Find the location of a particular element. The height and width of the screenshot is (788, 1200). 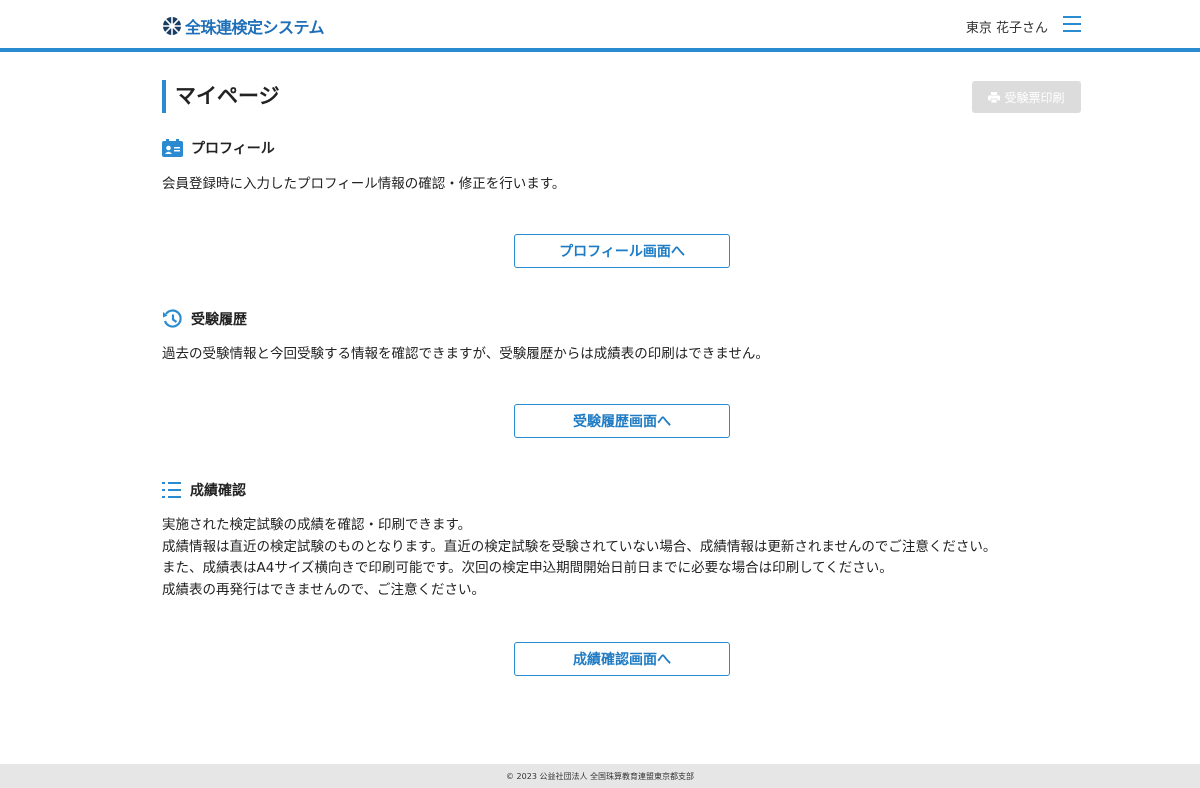

history-clock-icon is located at coordinates (172, 318).